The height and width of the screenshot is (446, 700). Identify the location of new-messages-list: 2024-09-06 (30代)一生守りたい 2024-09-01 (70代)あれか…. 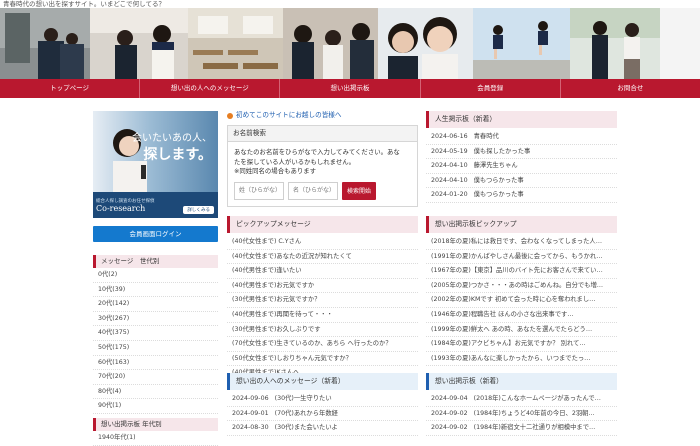
(322, 414).